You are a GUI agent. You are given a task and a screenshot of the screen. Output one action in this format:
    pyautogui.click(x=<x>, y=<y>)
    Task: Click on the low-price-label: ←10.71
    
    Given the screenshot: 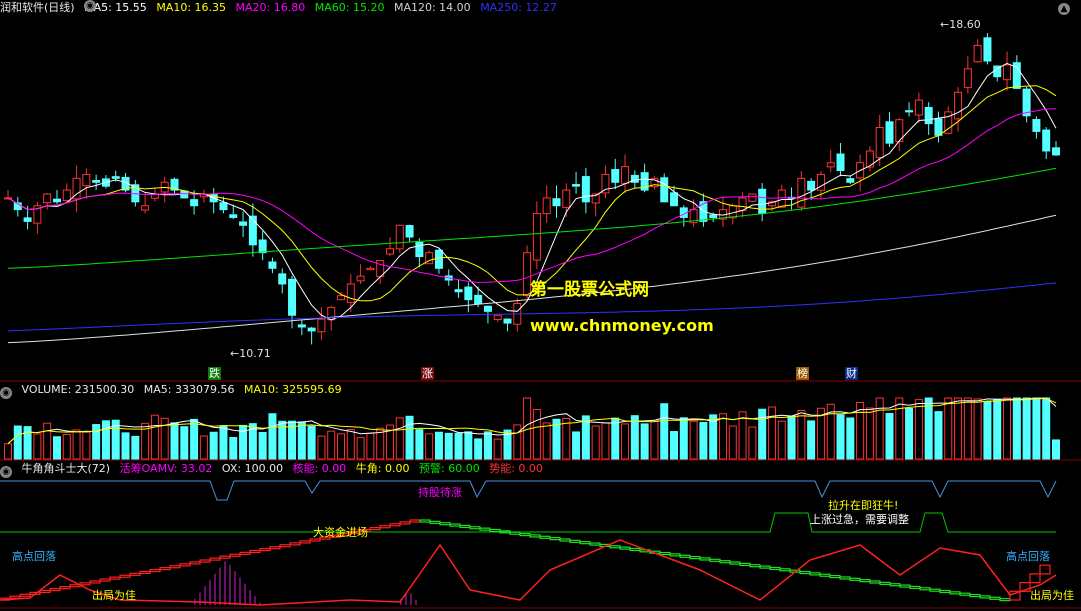 What is the action you would take?
    pyautogui.click(x=250, y=353)
    